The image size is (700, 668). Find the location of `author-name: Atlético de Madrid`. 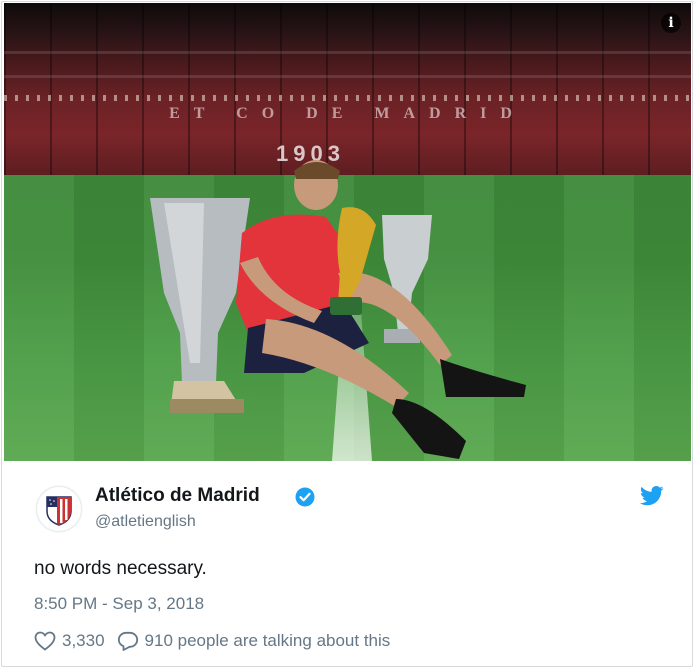

author-name: Atlético de Madrid is located at coordinates (177, 496).